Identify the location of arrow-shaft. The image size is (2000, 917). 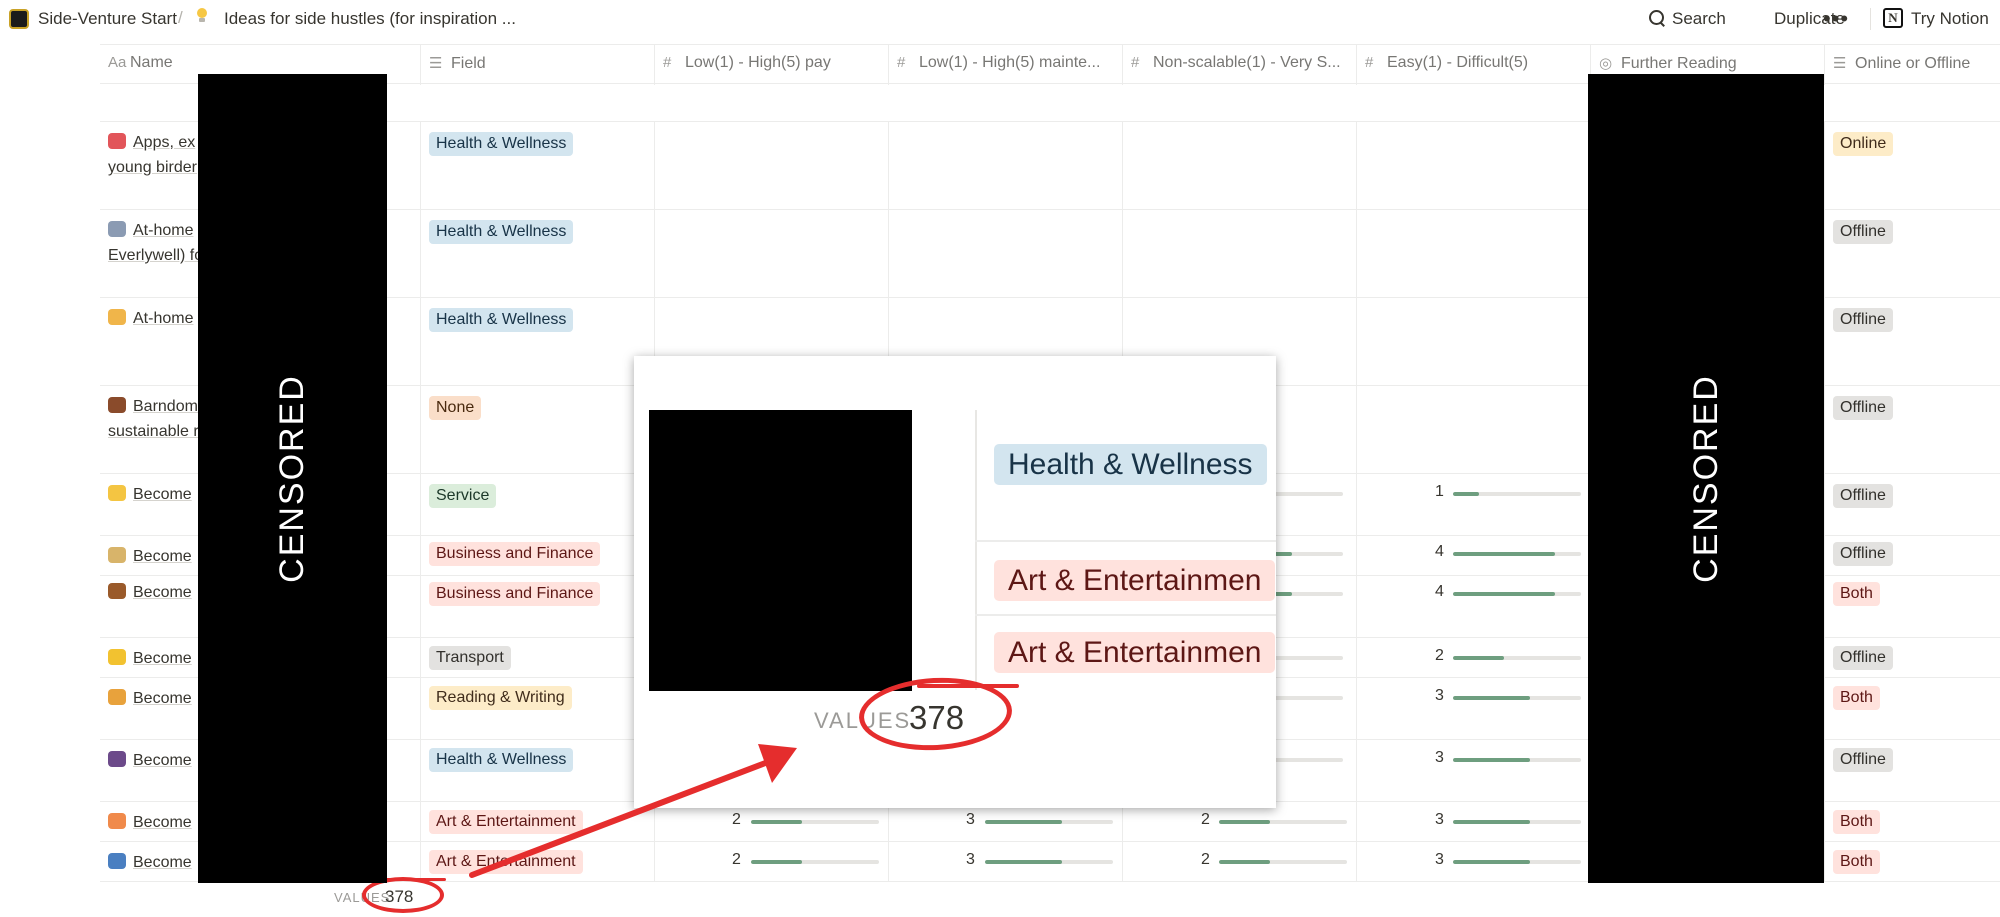
(620, 818).